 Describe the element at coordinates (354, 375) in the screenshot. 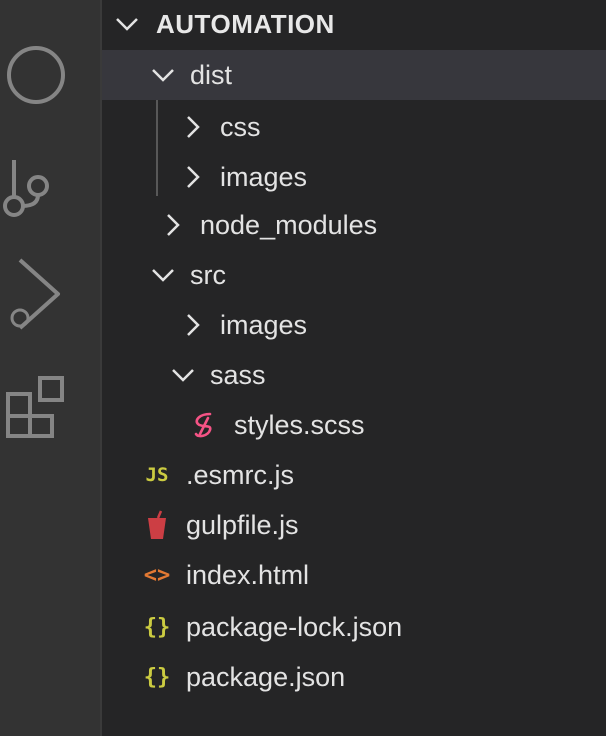

I see `tree-item-sass: sass` at that location.